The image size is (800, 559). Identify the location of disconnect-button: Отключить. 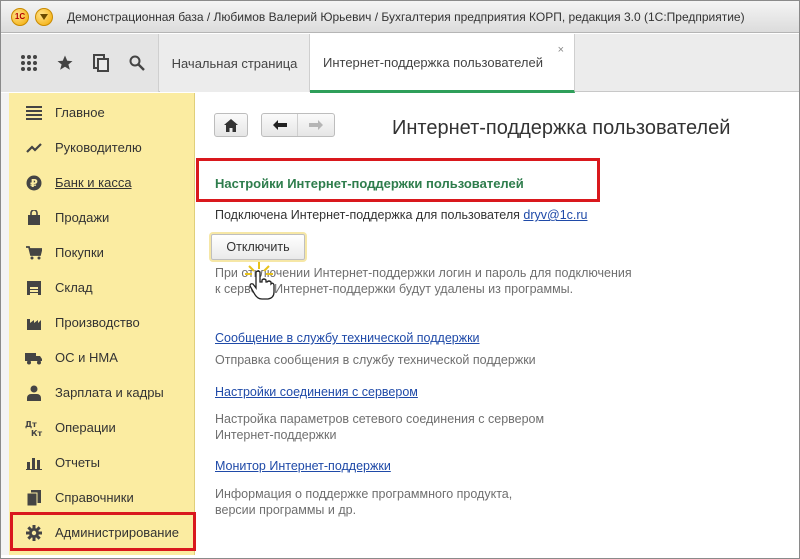
(258, 247).